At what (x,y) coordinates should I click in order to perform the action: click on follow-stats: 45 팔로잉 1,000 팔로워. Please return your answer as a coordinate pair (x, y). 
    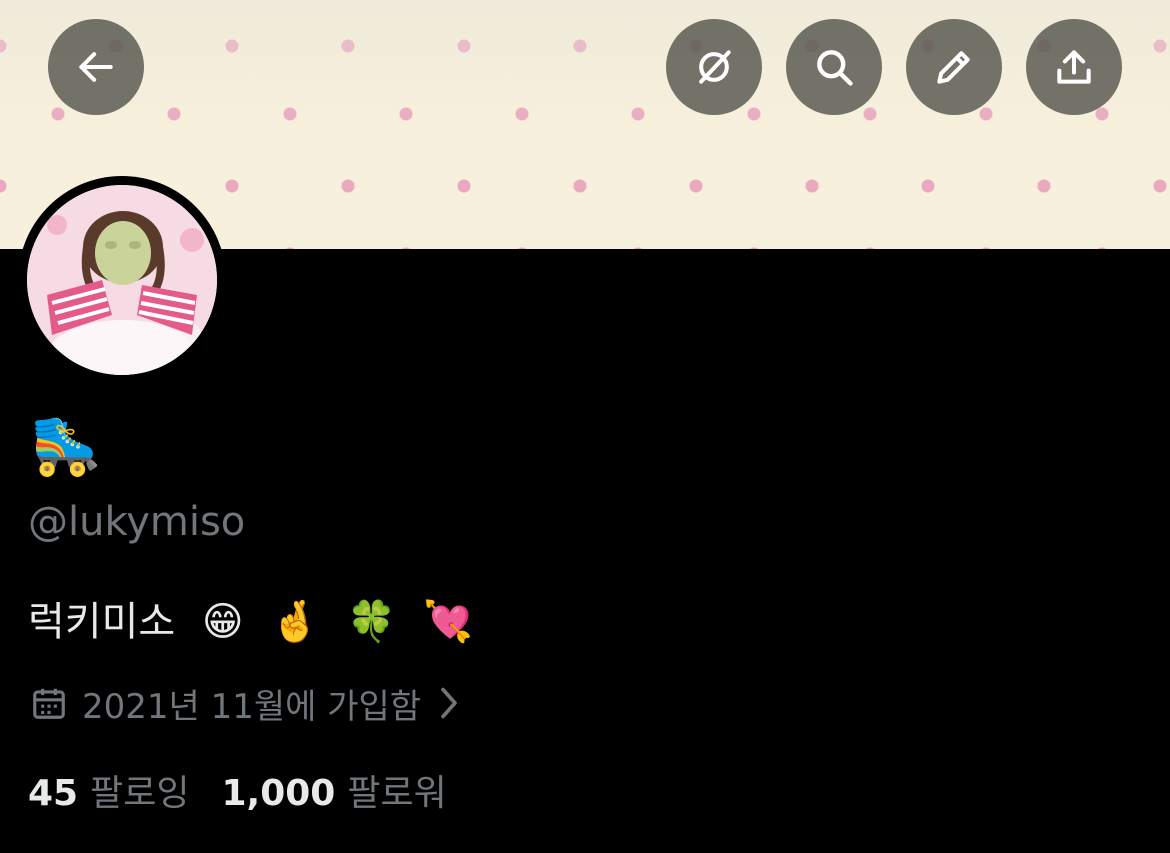
    Looking at the image, I should click on (237, 790).